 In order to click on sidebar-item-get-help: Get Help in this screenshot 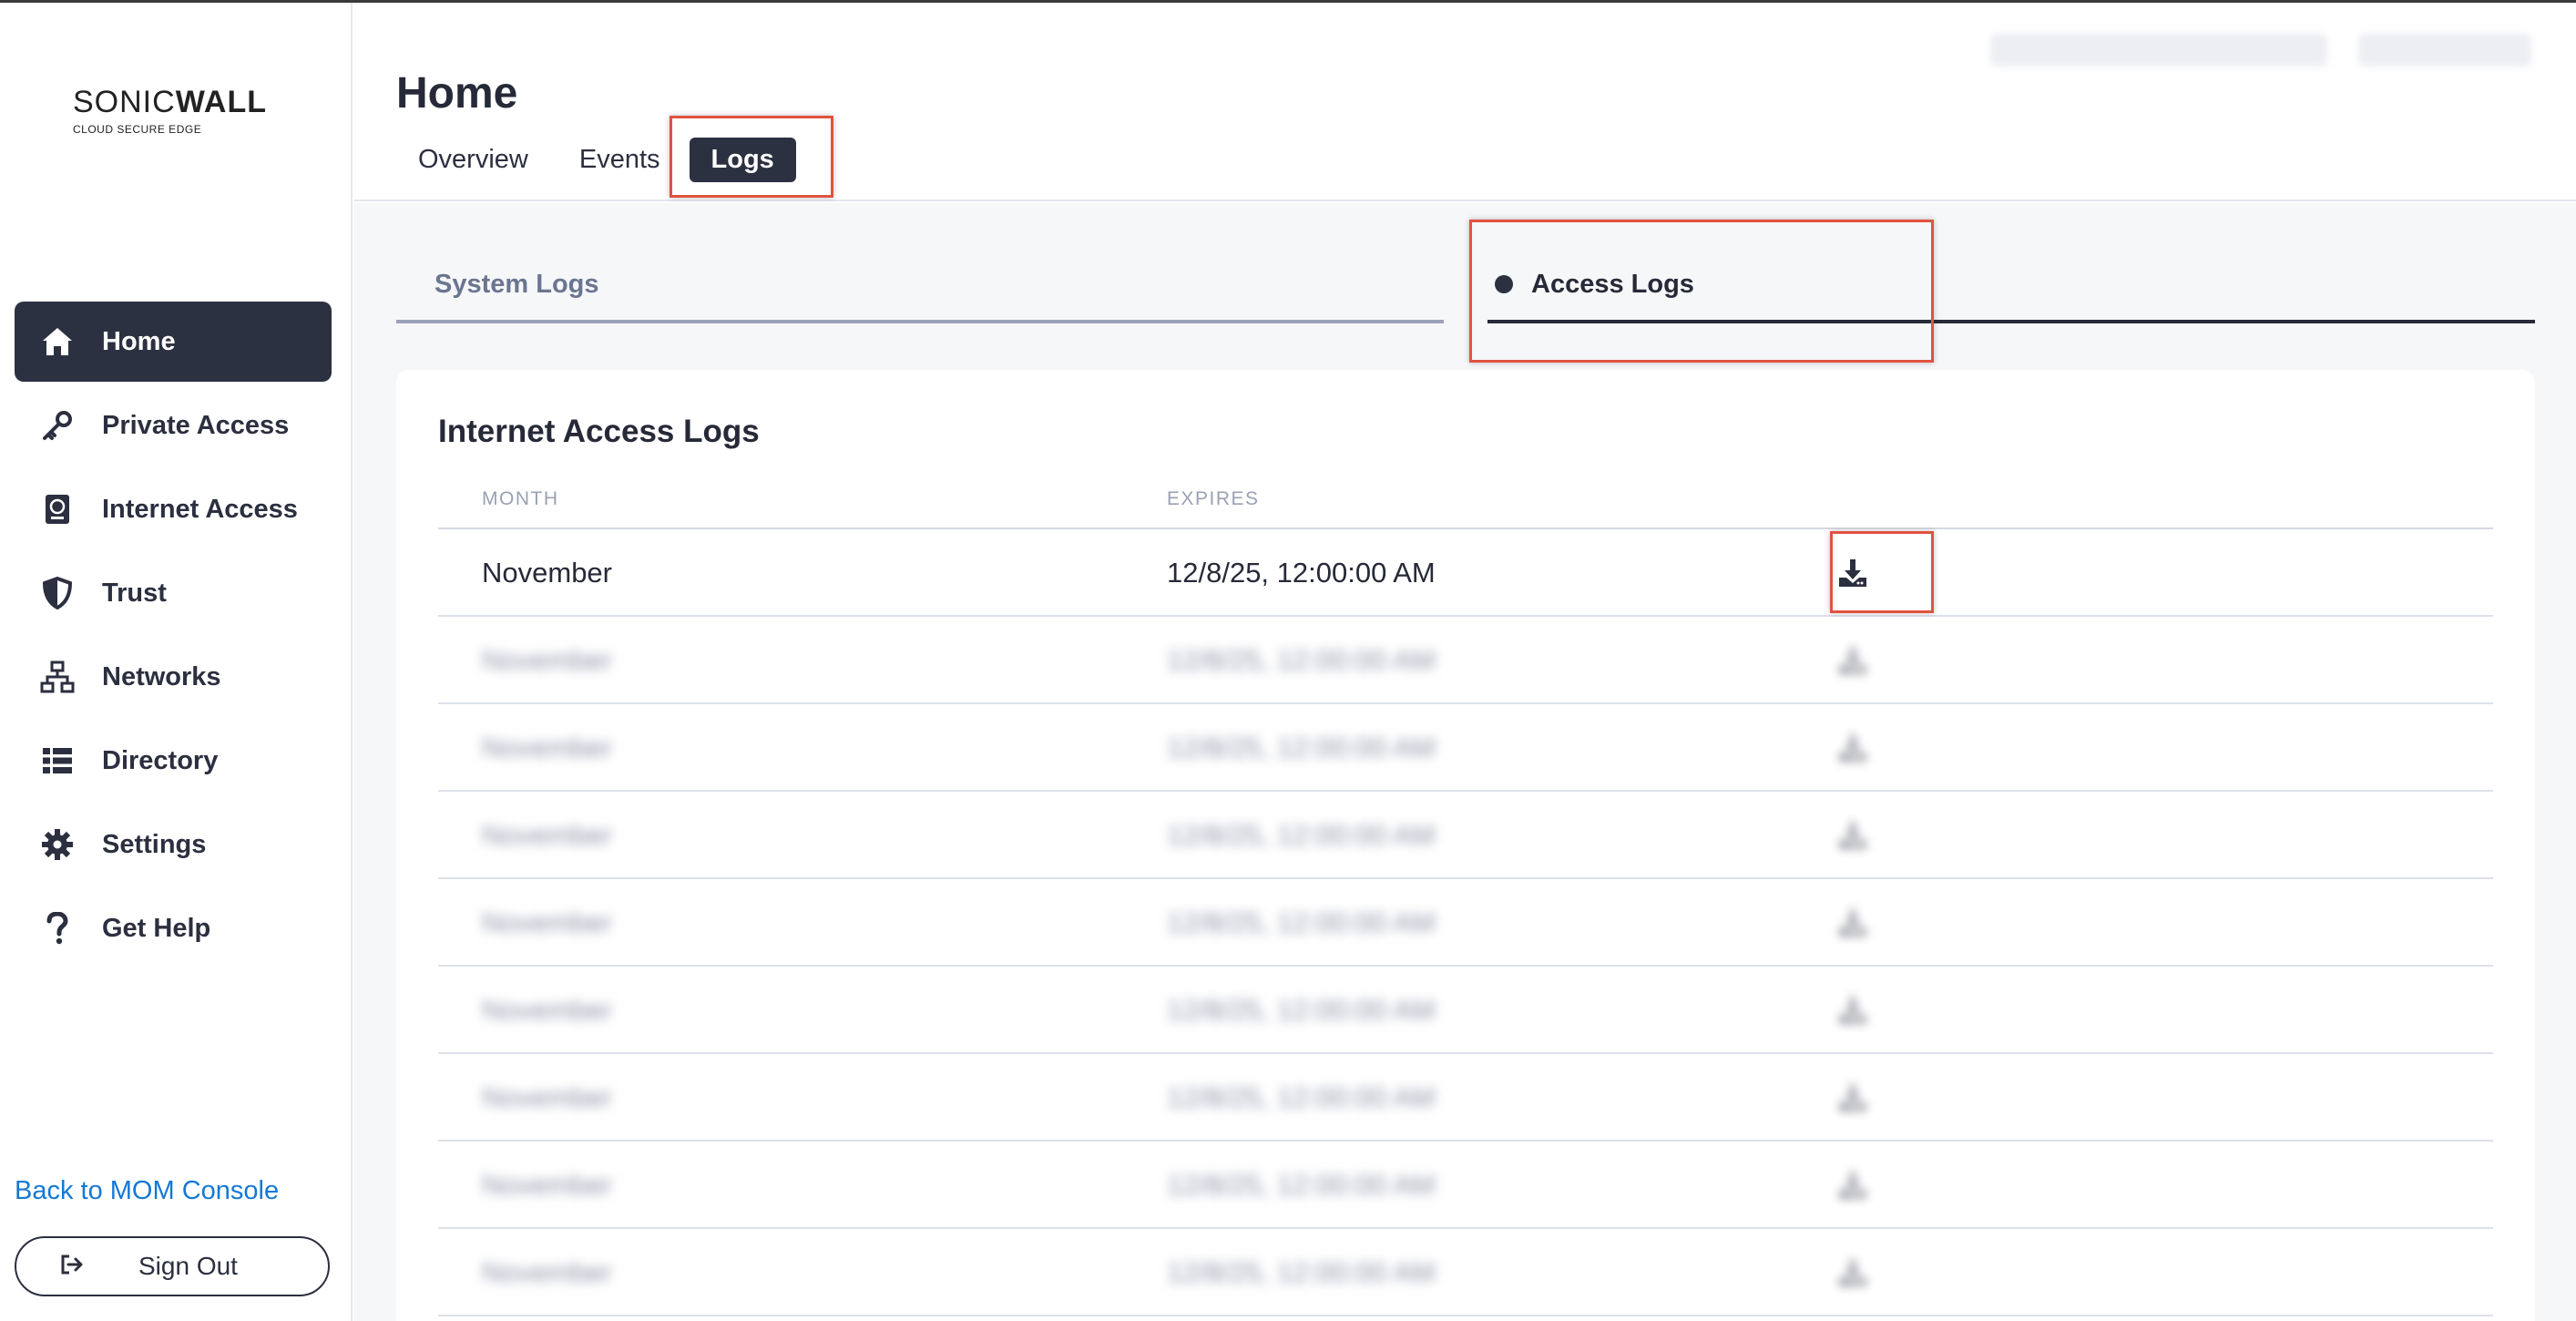, I will do `click(173, 928)`.